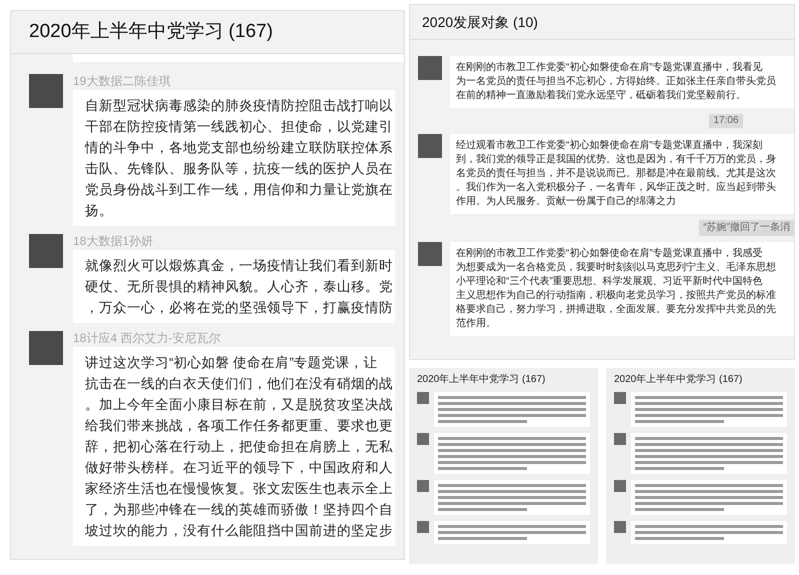 The height and width of the screenshot is (575, 799). Describe the element at coordinates (122, 81) in the screenshot. I see `sender-name: 19大数据二陈佳琪` at that location.